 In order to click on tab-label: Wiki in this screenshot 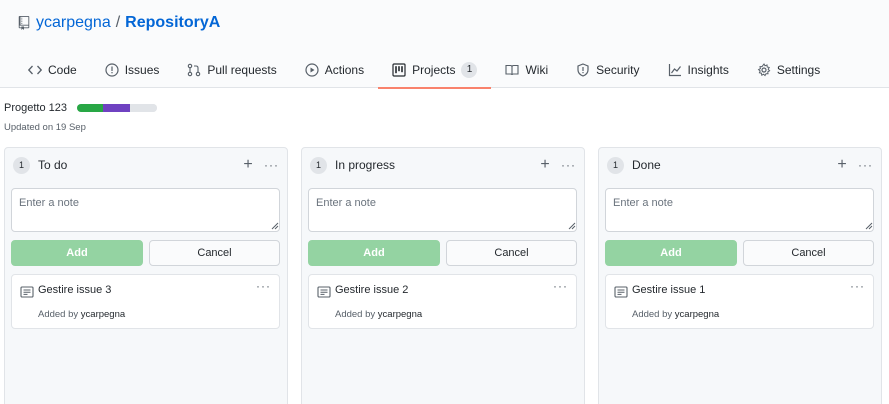, I will do `click(537, 70)`.